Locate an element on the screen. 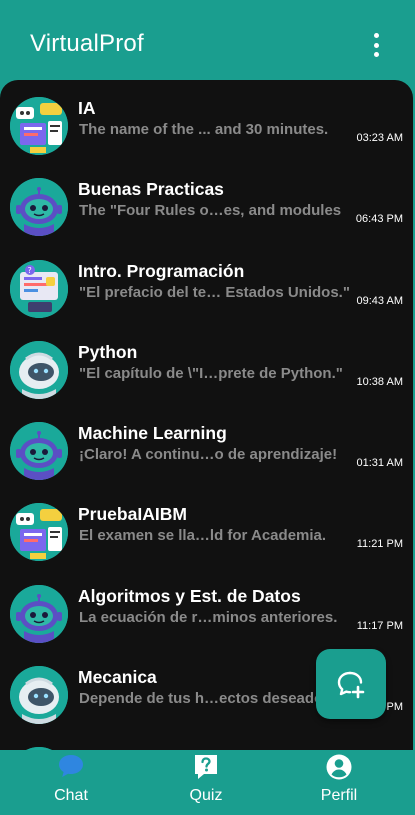  chat-preview: El examen se lla…ld for Academia. is located at coordinates (203, 535).